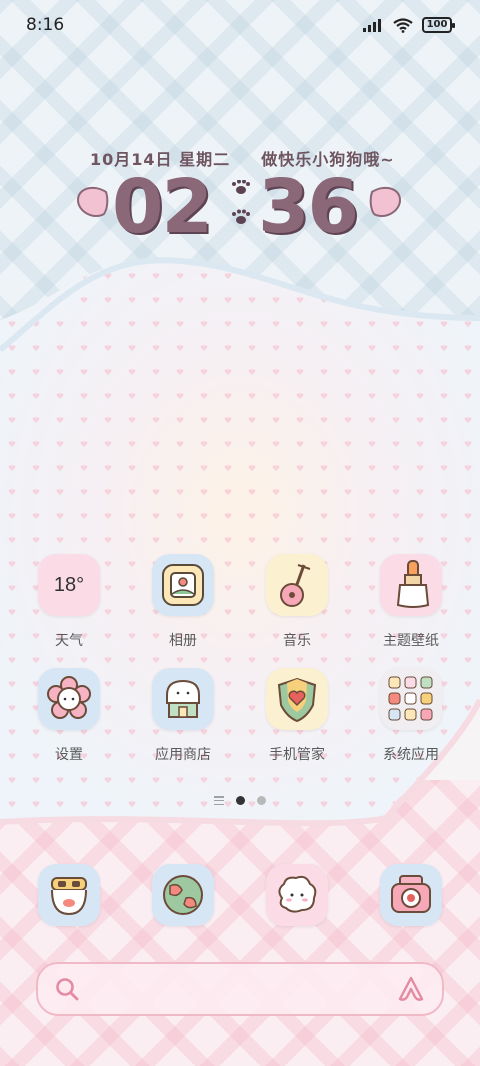 The image size is (480, 1066). I want to click on page-list-icon, so click(219, 800).